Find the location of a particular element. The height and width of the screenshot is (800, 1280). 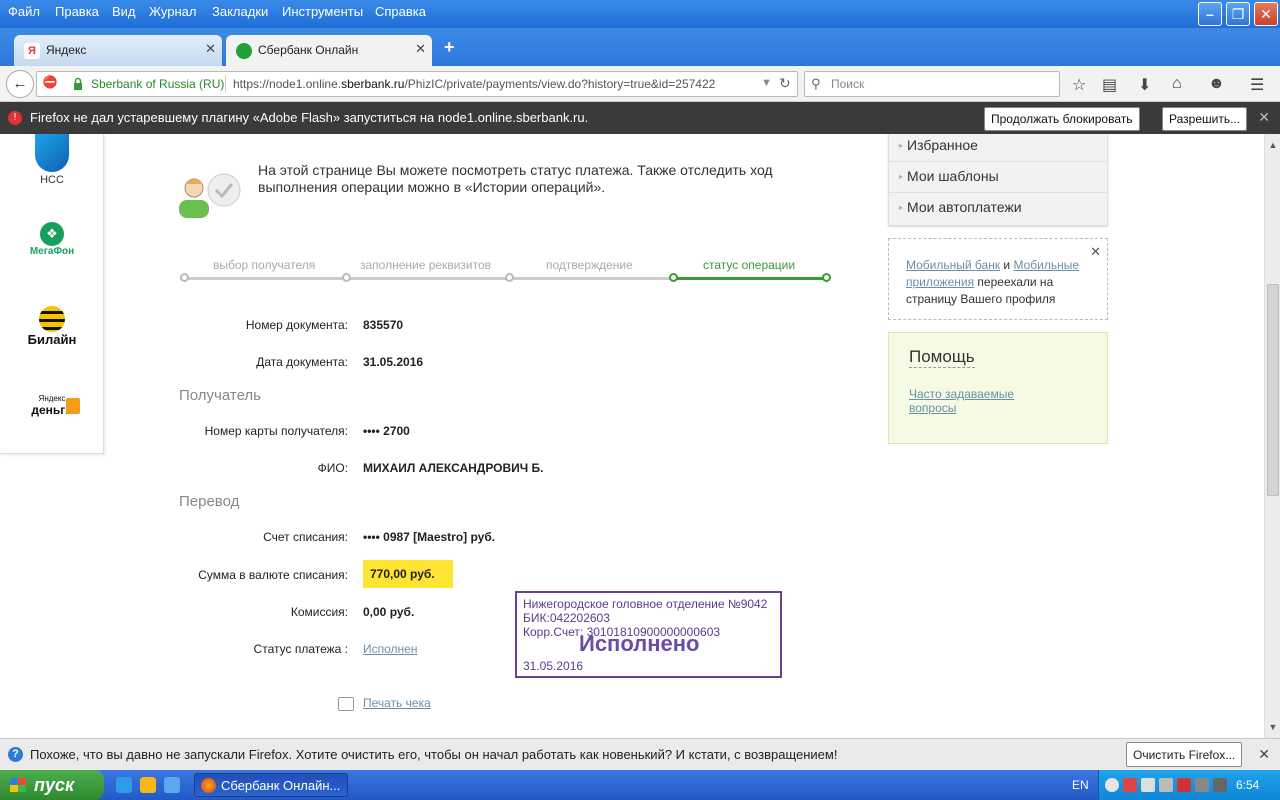

menu-item-label: Мои автоплатежи is located at coordinates (964, 207).